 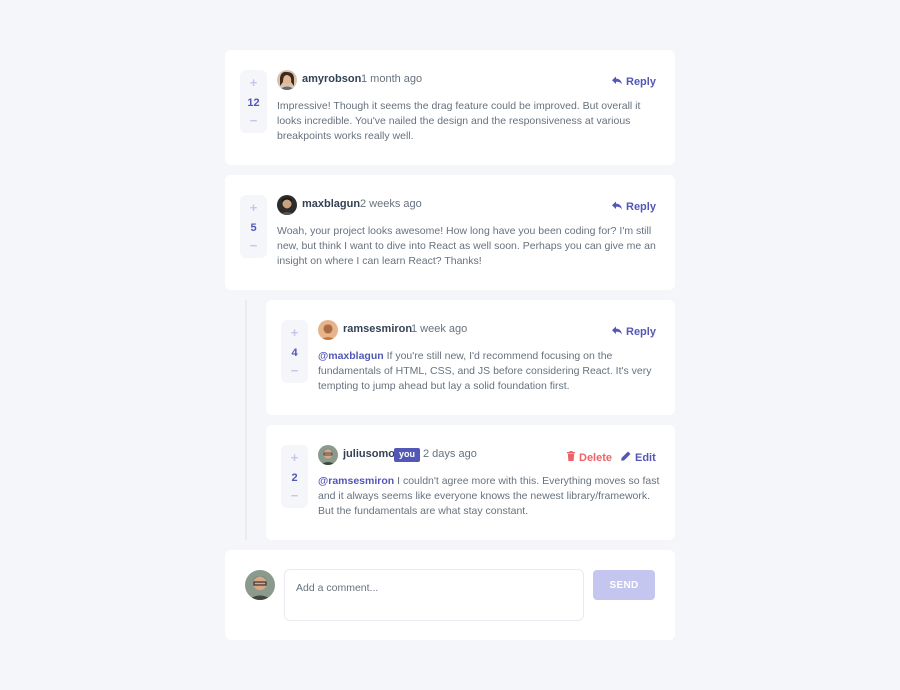 I want to click on score: 2, so click(x=294, y=478).